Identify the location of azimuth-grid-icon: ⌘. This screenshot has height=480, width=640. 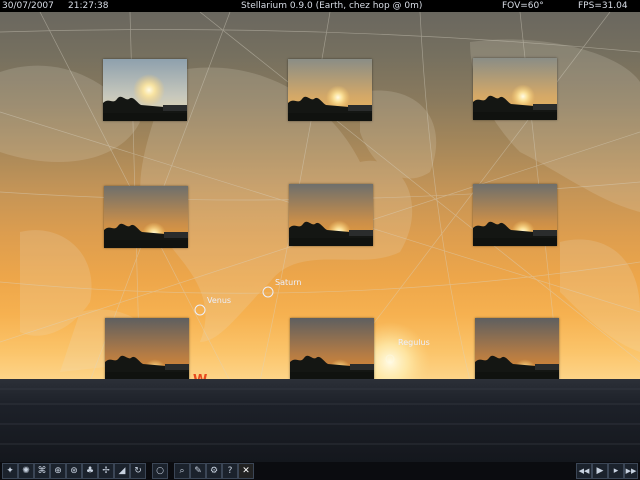
(42, 471).